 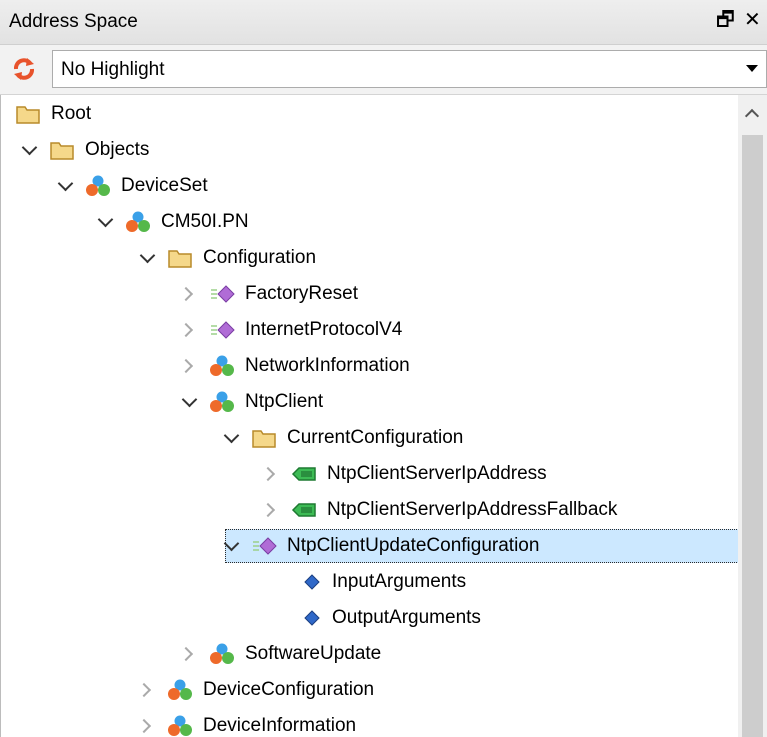 I want to click on close-icon: ✕, so click(x=752, y=20).